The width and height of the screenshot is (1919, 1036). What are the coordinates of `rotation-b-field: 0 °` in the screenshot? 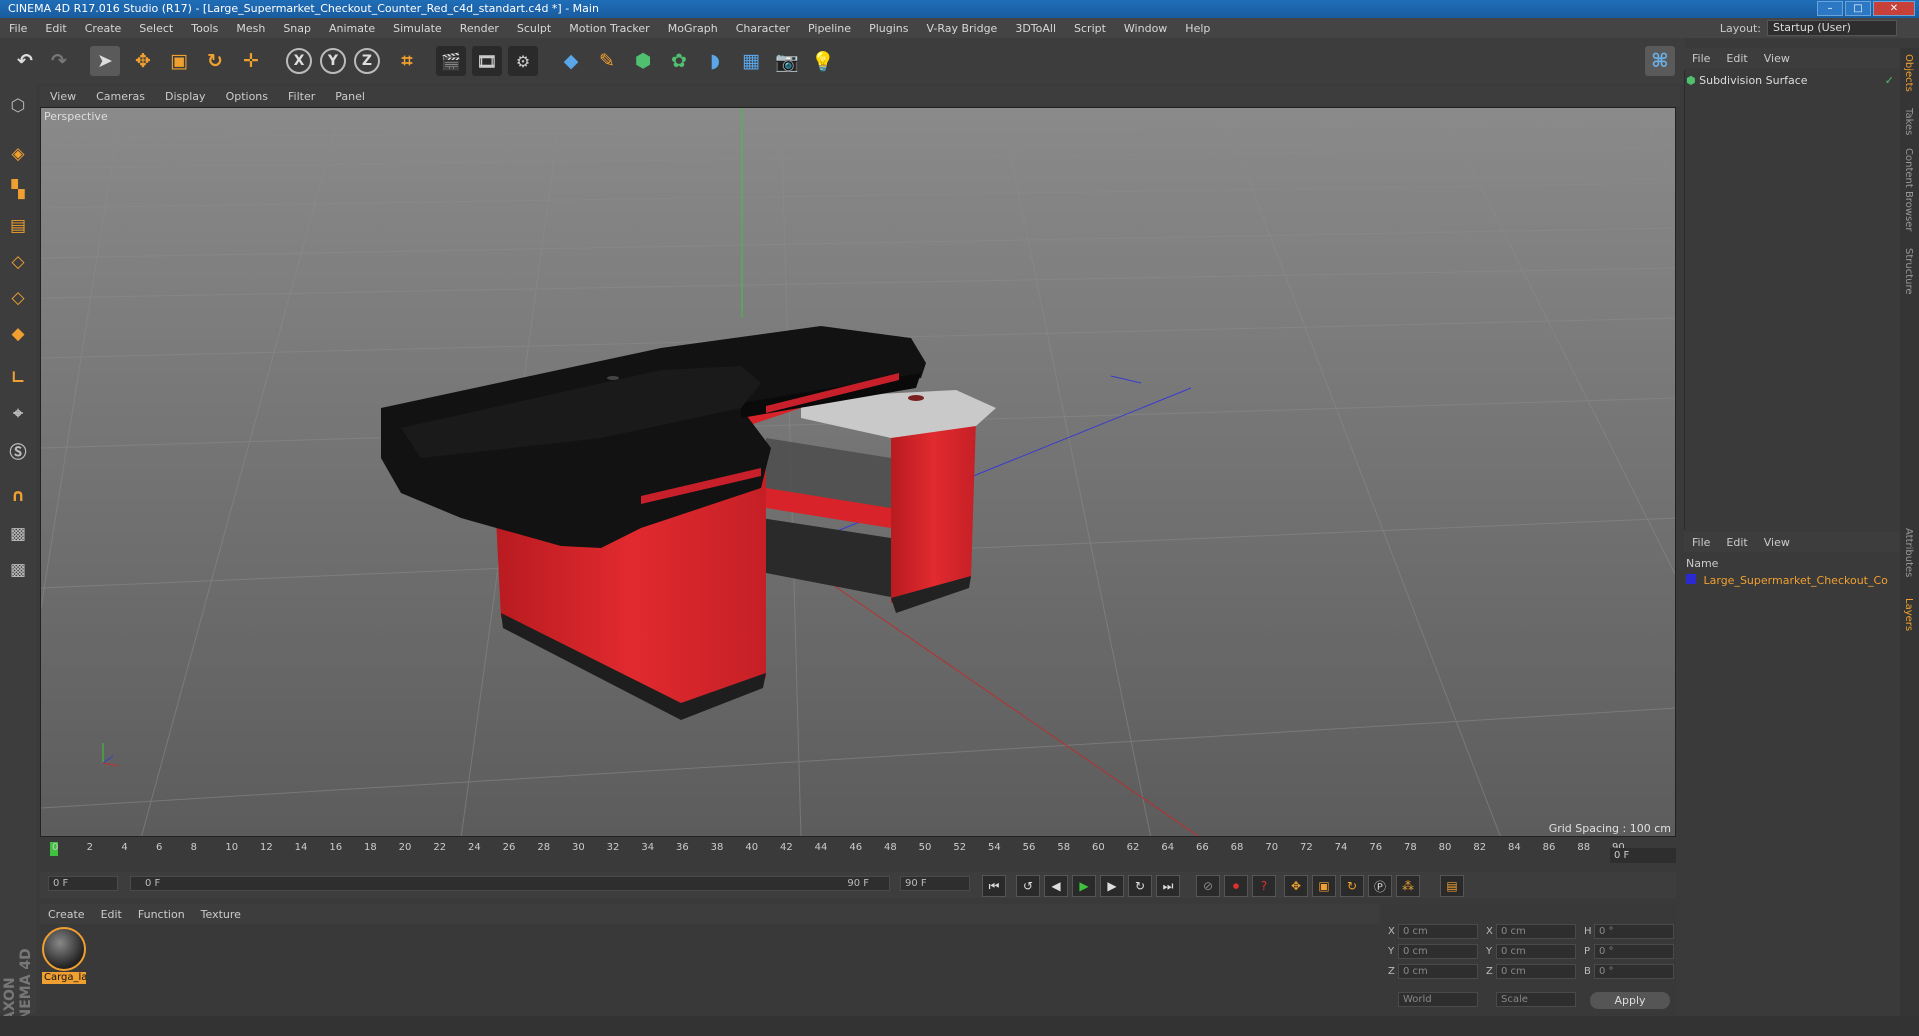 It's located at (1634, 971).